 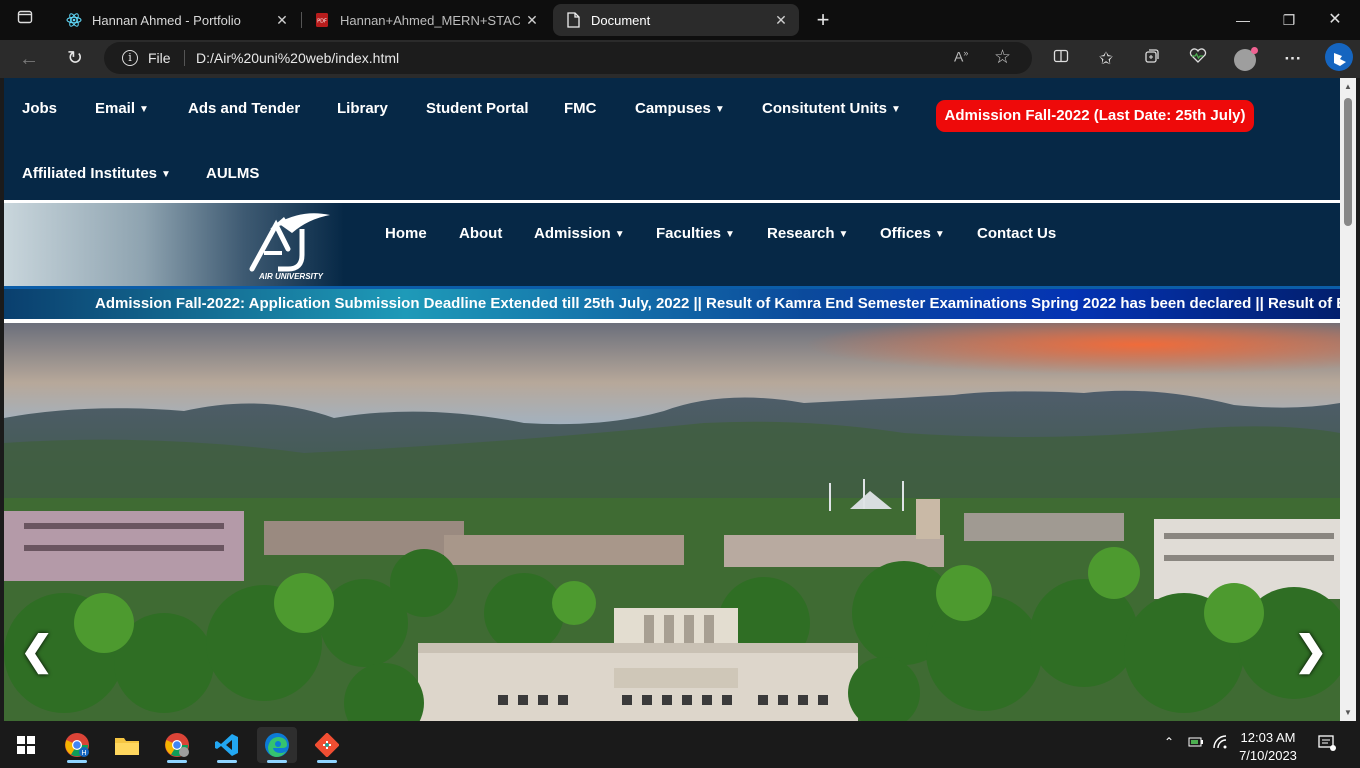 What do you see at coordinates (29, 59) in the screenshot?
I see `back-icon: ←` at bounding box center [29, 59].